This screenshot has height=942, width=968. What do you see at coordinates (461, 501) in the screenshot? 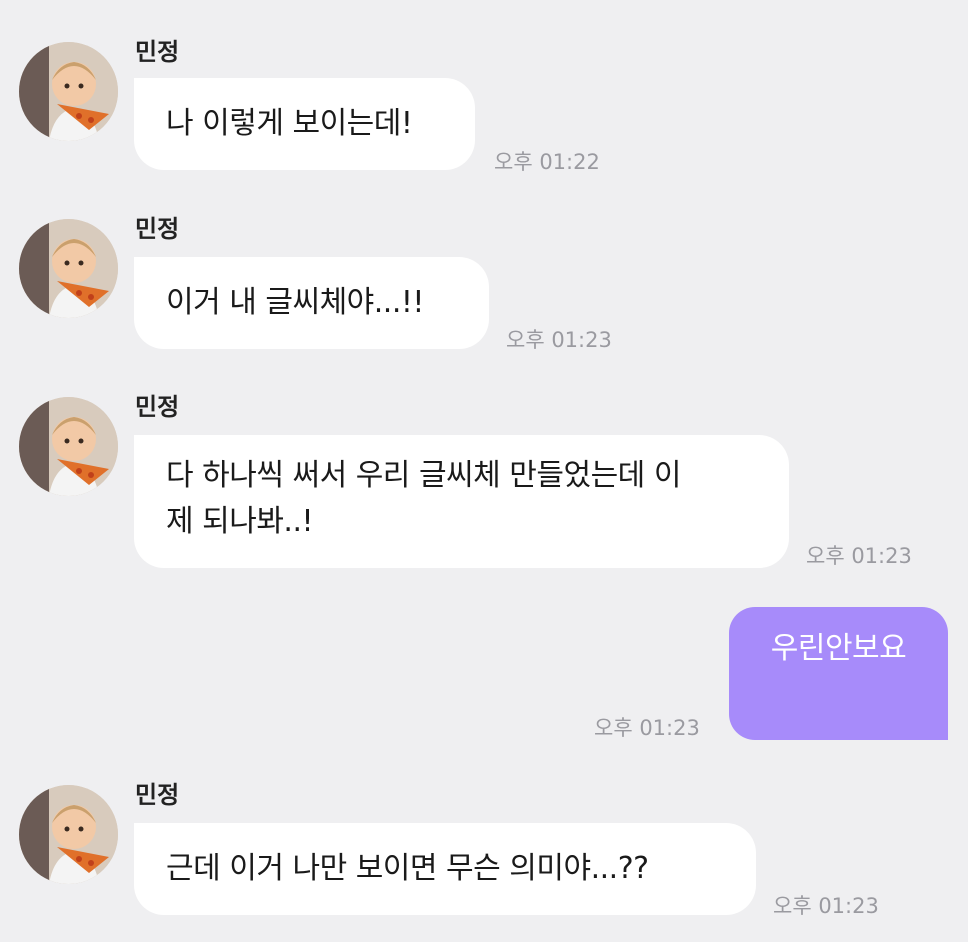
I see `message-bubble: 다 하나씩 써서 우리 글씨체 만들었는데 이 제 되나봐..!` at bounding box center [461, 501].